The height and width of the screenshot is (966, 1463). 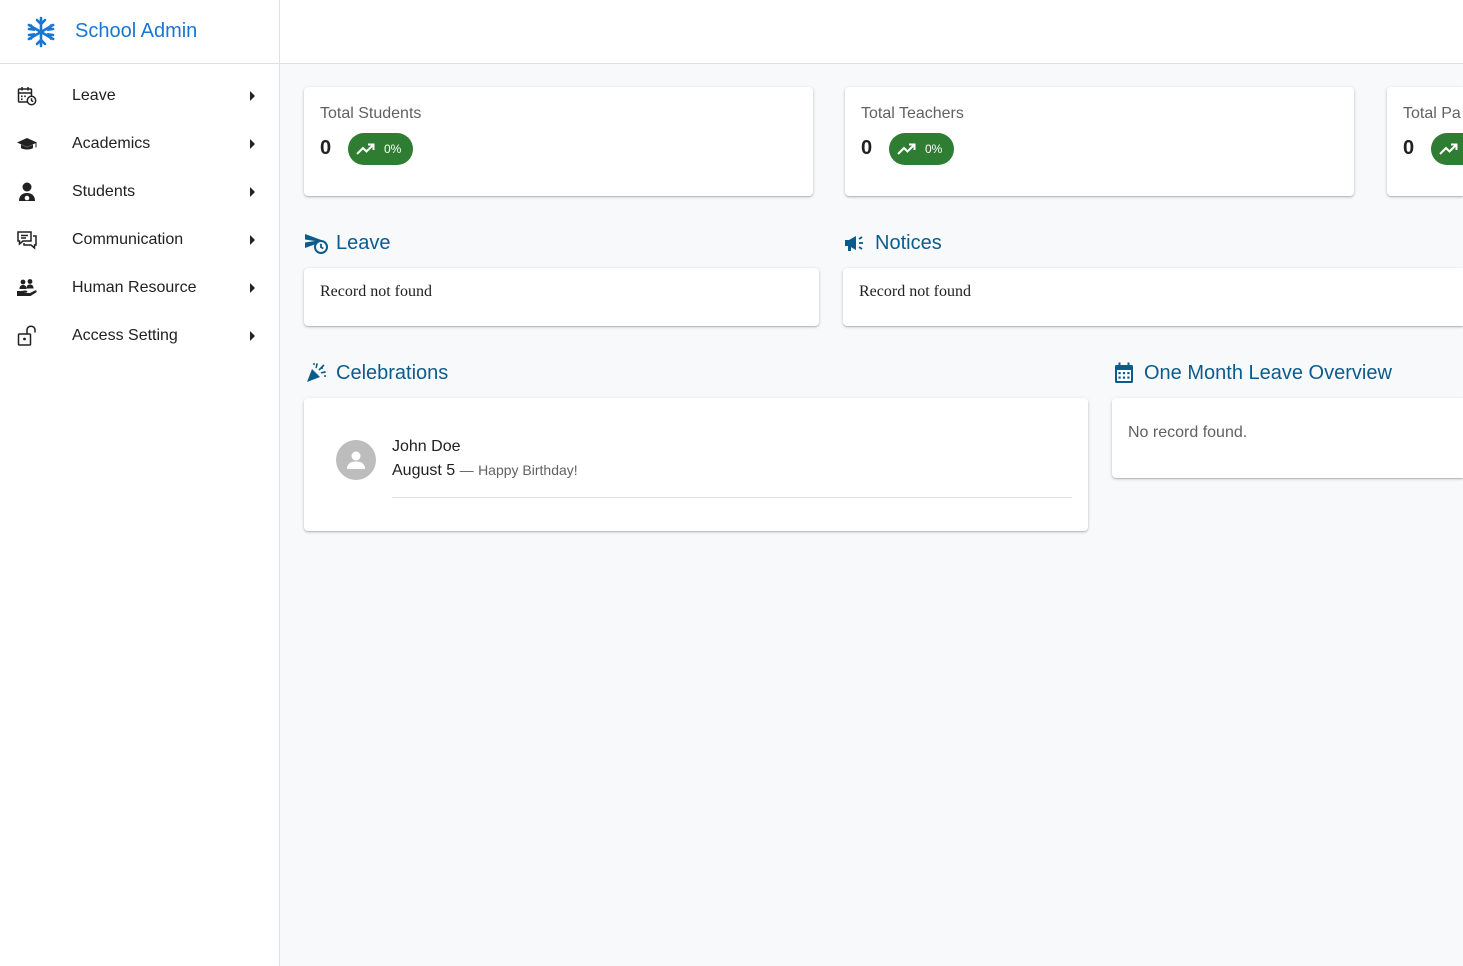 I want to click on leave-card: Record not found, so click(x=561, y=297).